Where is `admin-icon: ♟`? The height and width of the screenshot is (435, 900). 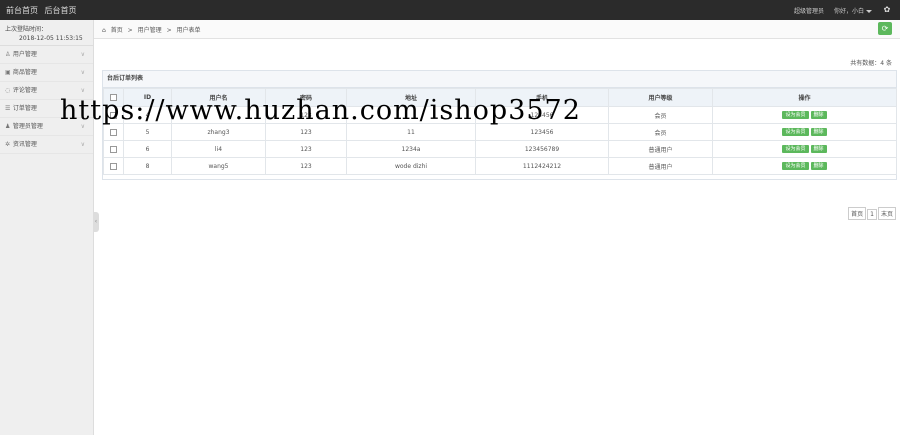
admin-icon: ♟ is located at coordinates (8, 126).